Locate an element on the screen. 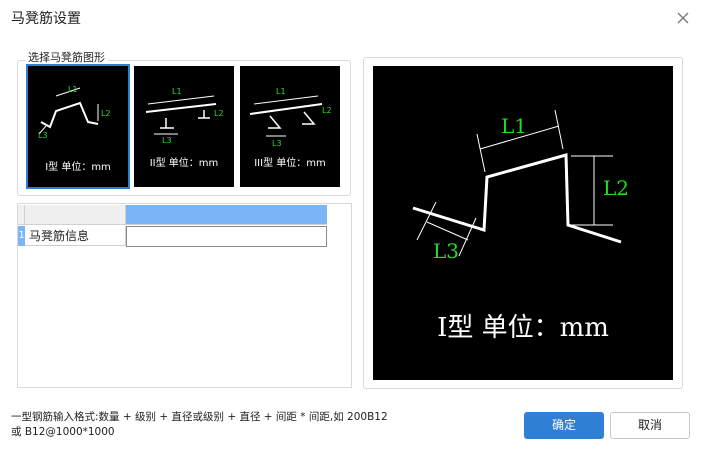  type-2-l1-label: L1 is located at coordinates (177, 91).